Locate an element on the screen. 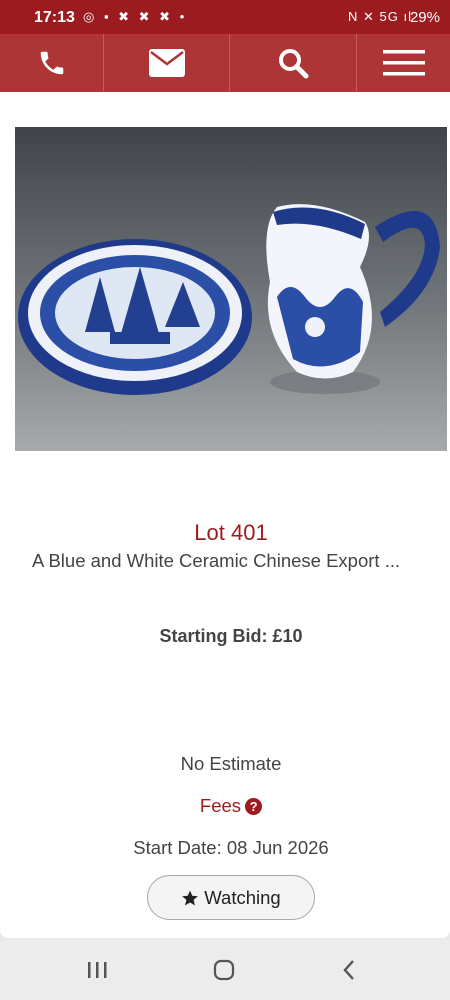  notification-icons: ◎ ▪ ✖ ✖ ✖ • is located at coordinates (135, 16).